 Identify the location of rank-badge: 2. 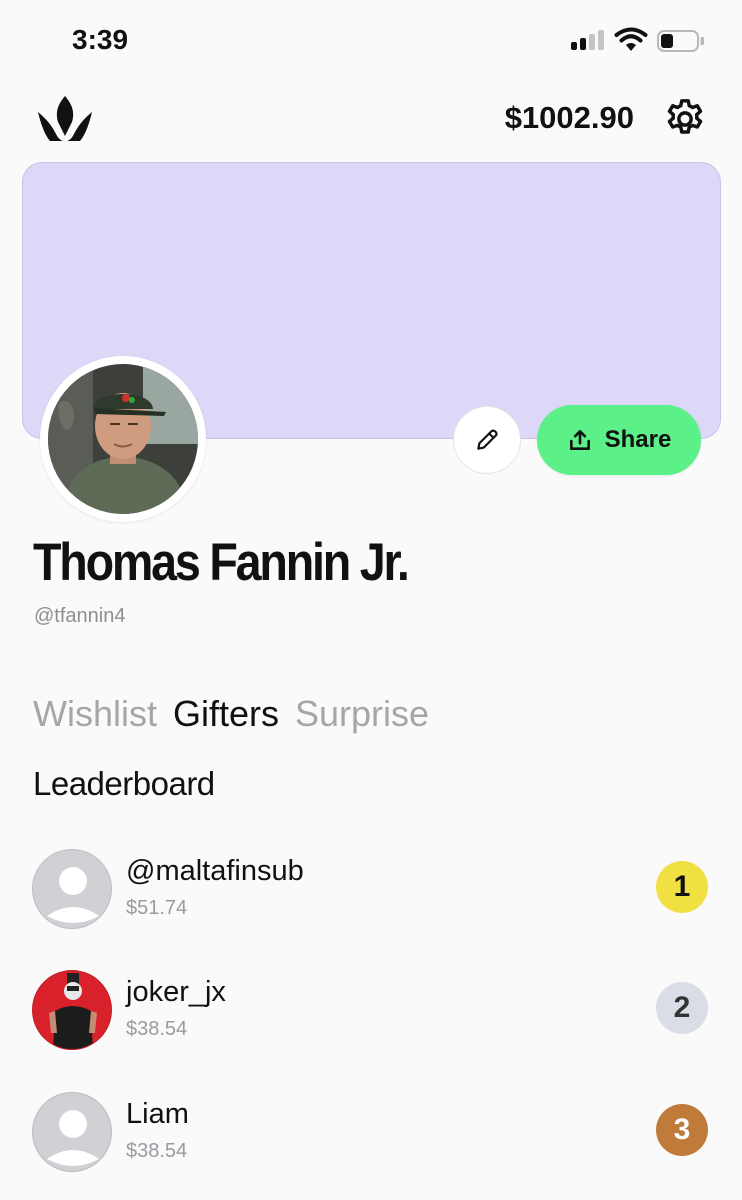
(682, 1008).